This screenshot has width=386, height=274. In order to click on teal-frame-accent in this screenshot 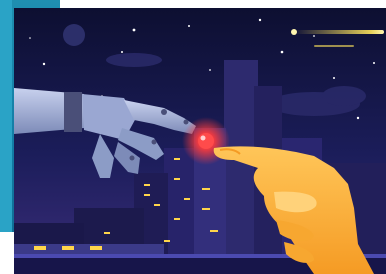, I will do `click(6, 116)`.